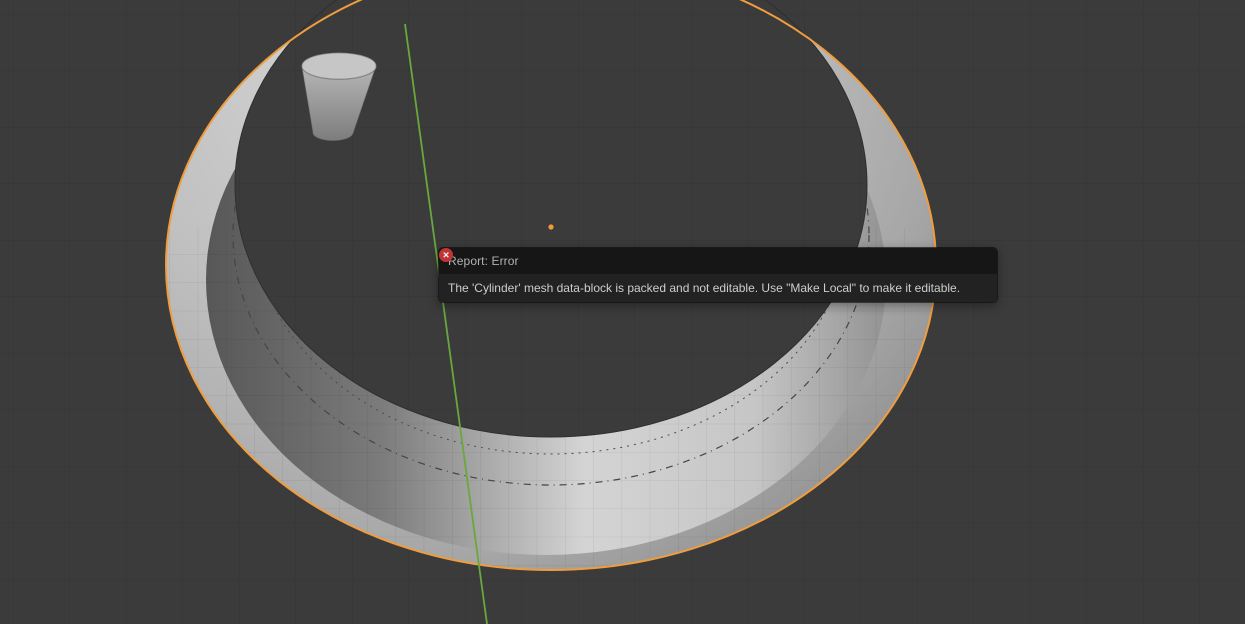 Image resolution: width=1245 pixels, height=624 pixels. Describe the element at coordinates (718, 261) in the screenshot. I see `report-popup-header: Report: Error` at that location.